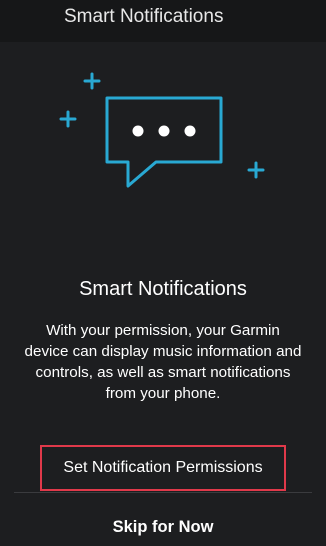 The width and height of the screenshot is (326, 546). What do you see at coordinates (163, 351) in the screenshot?
I see `description-line: device can display music information and` at bounding box center [163, 351].